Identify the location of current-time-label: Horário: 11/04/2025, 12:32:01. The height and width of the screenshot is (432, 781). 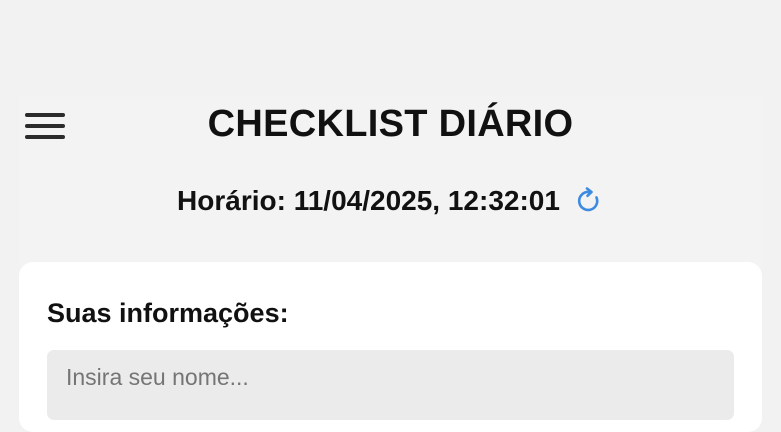
(368, 200).